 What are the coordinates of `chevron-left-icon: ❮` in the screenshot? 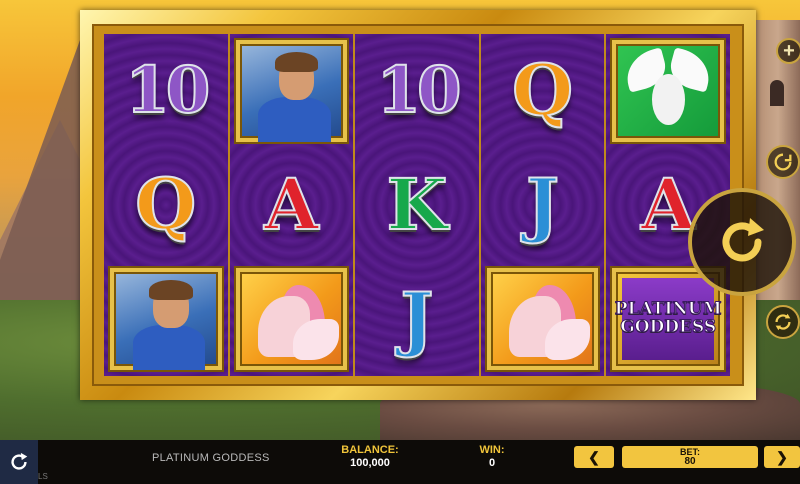 It's located at (594, 456).